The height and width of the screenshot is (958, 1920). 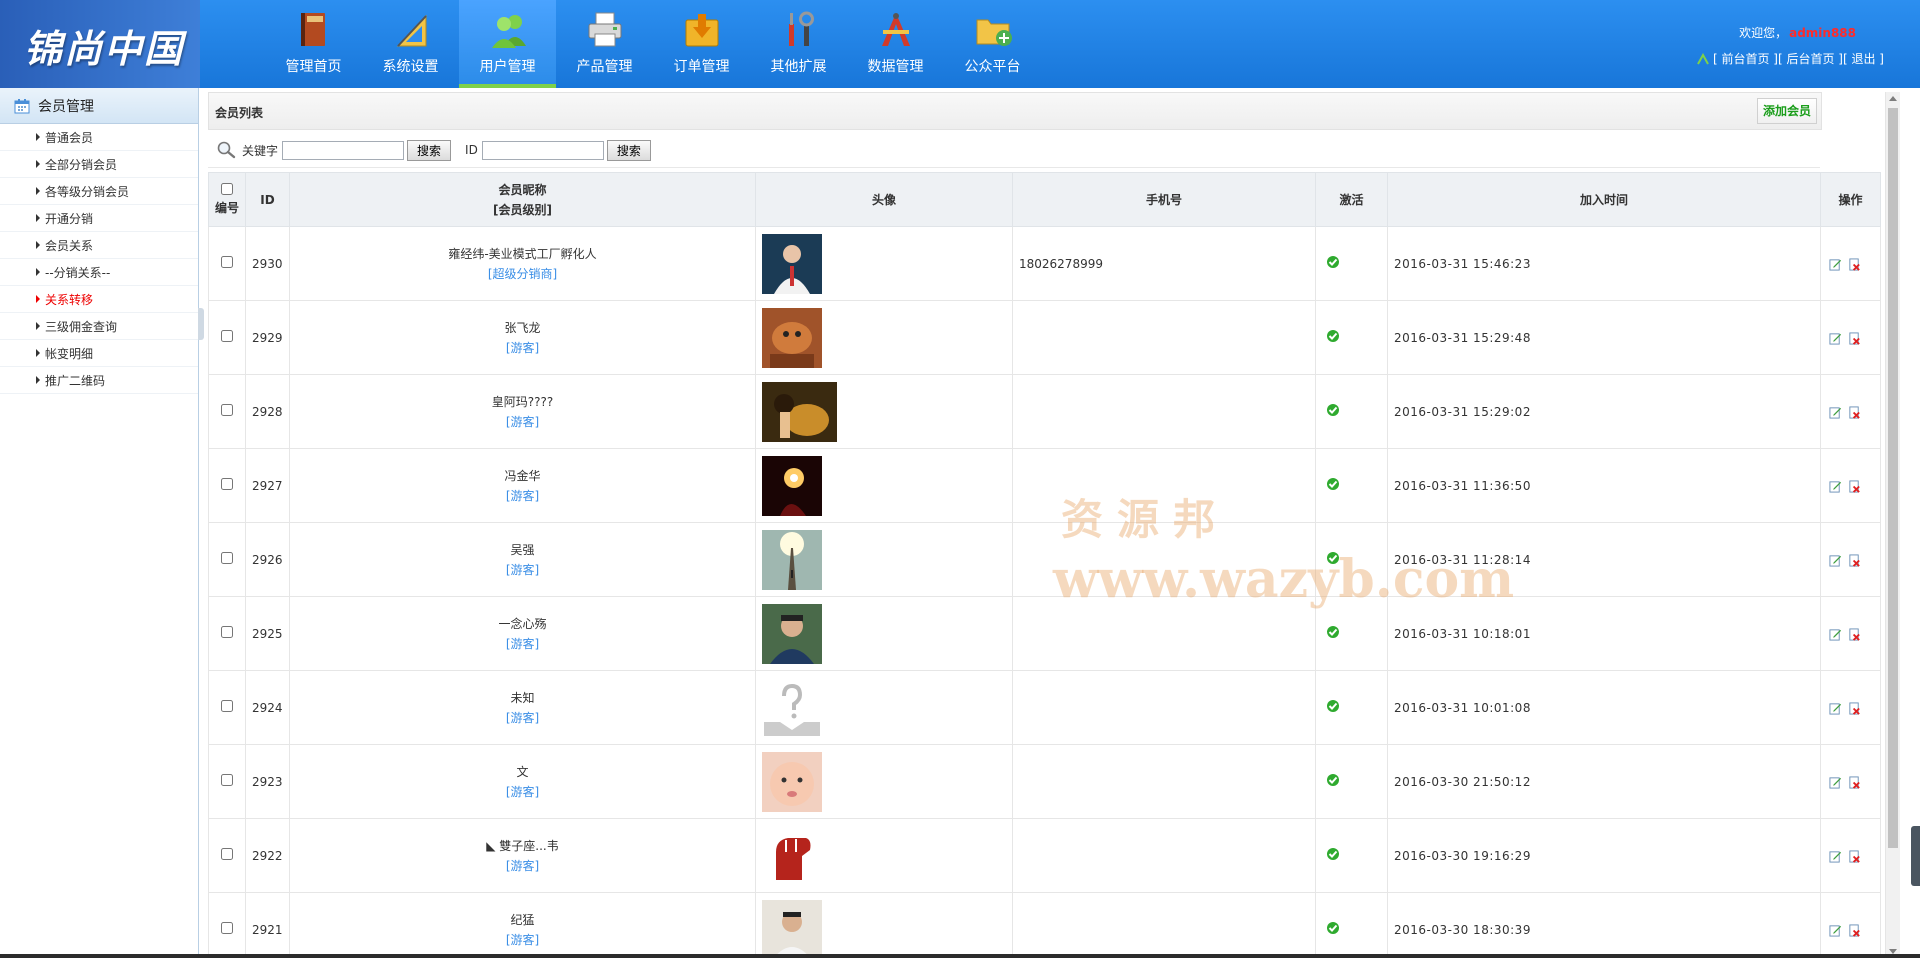 What do you see at coordinates (522, 189) in the screenshot?
I see `header-nick-label: 会员昵称` at bounding box center [522, 189].